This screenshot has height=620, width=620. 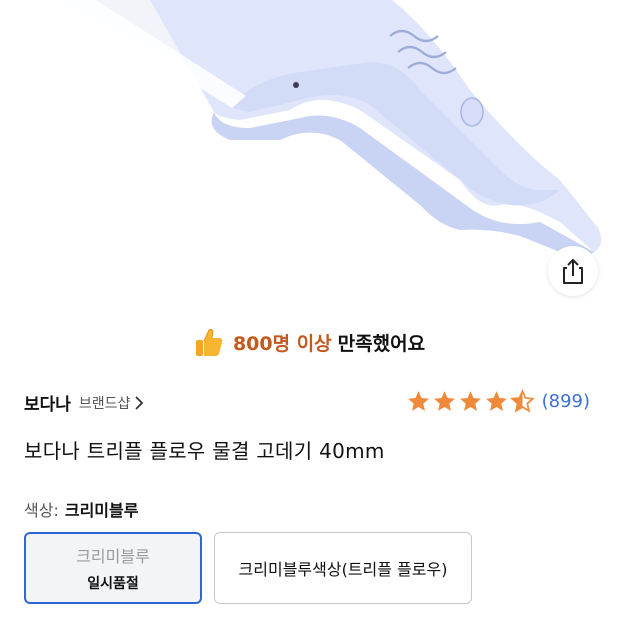 I want to click on color-label-value: 크리미블루, so click(x=101, y=510).